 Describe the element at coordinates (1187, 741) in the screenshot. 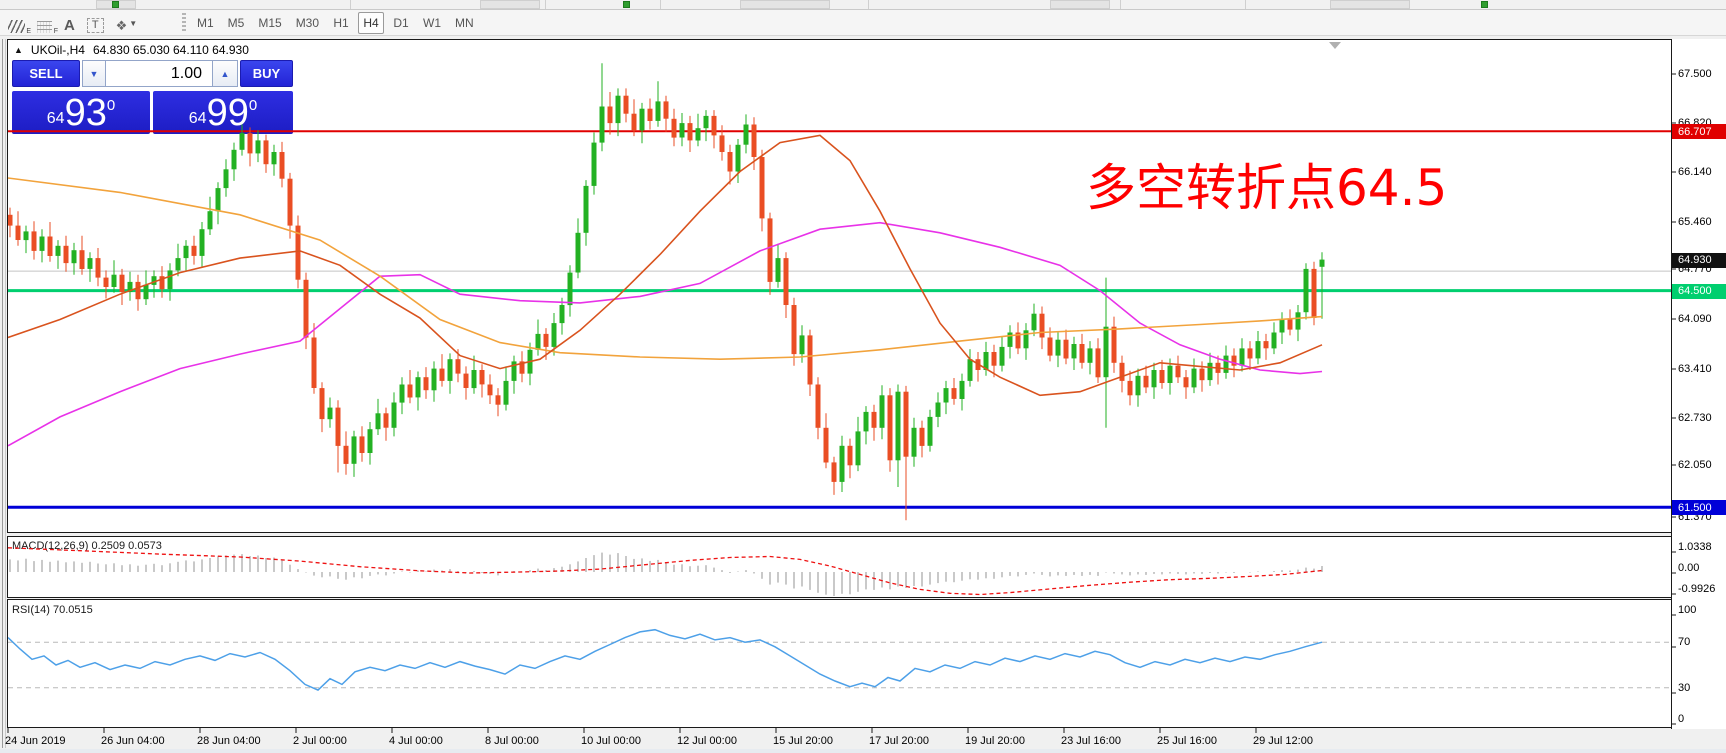

I see `time-tick-label: 25 Jul 16:00` at that location.